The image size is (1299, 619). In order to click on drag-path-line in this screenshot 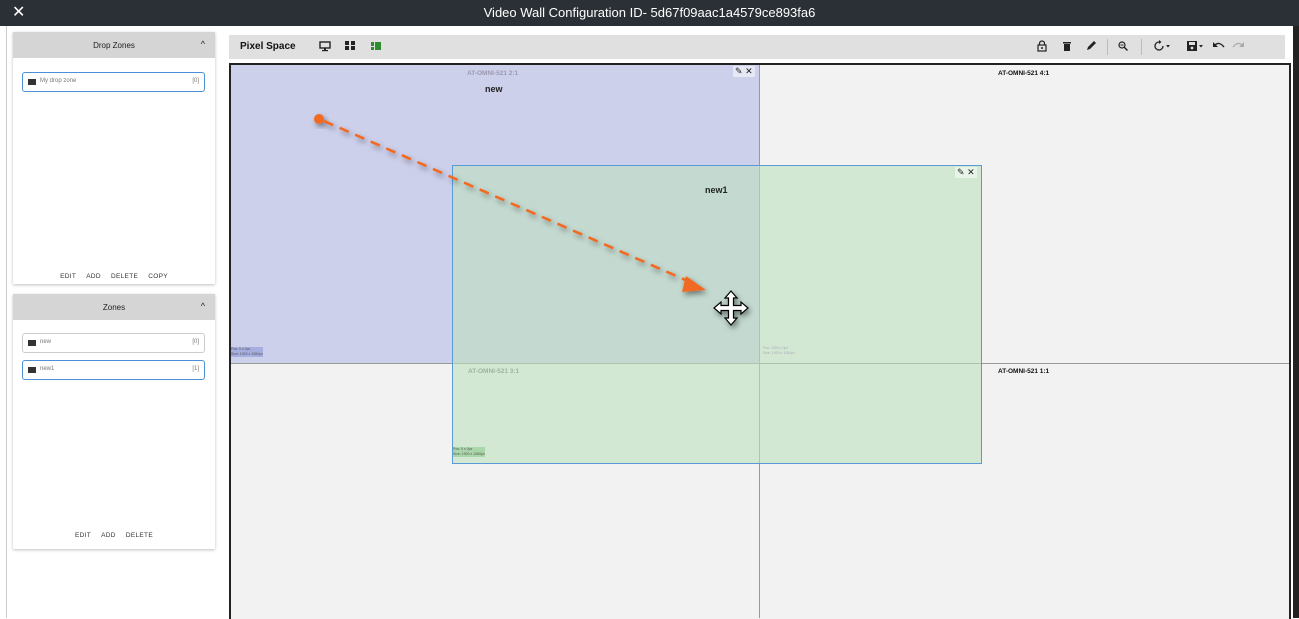, I will do `click(507, 201)`.